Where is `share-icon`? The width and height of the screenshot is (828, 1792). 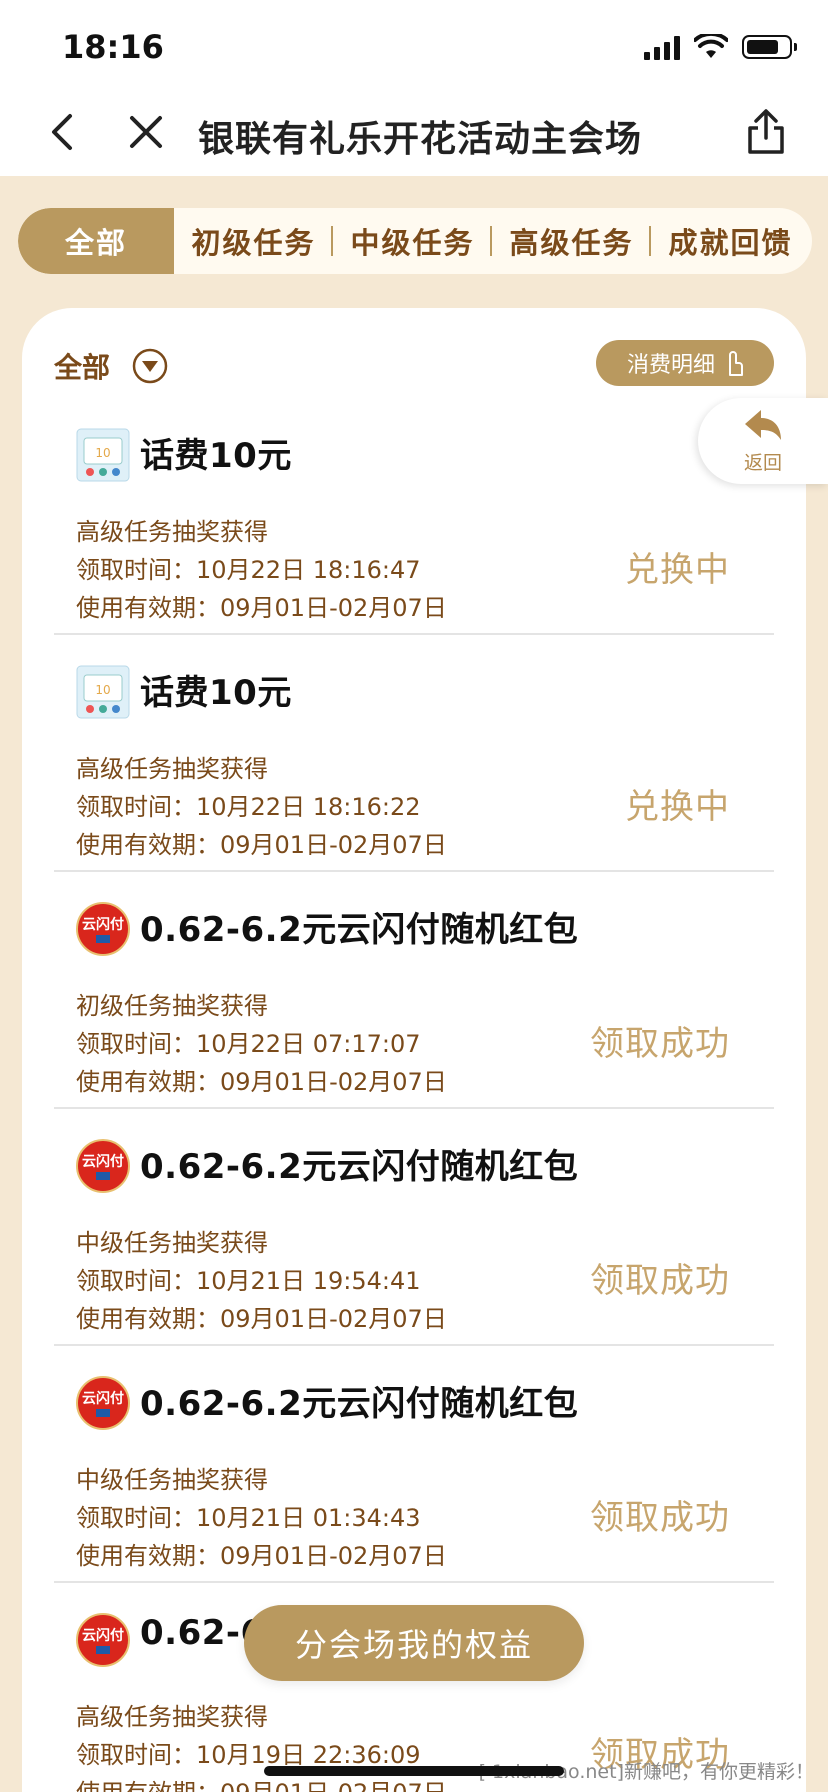
share-icon is located at coordinates (766, 132).